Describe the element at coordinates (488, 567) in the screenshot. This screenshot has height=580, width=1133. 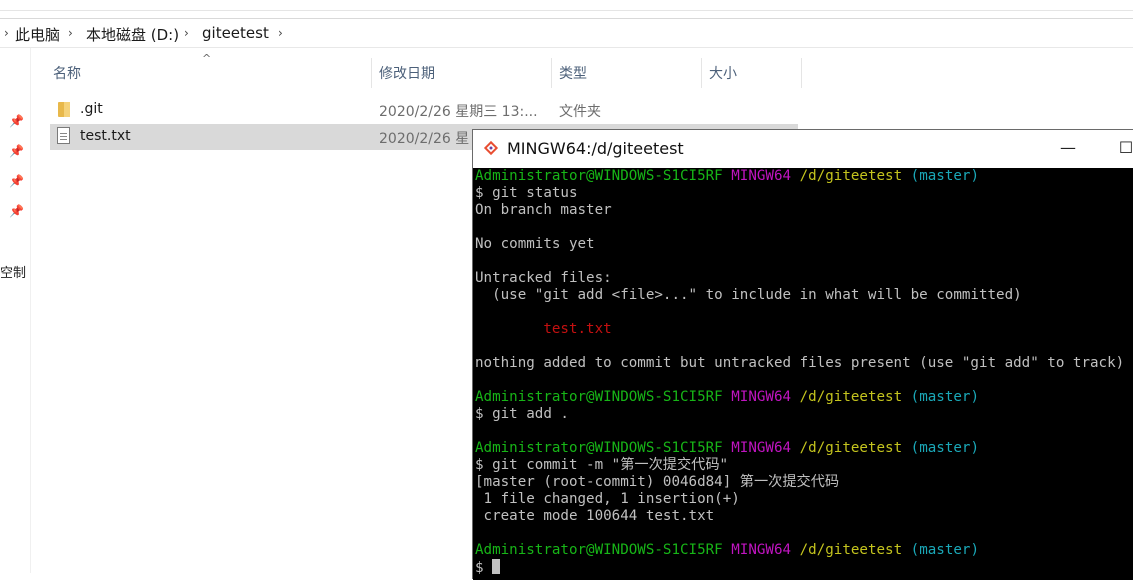
I see `command-input-line: $` at that location.